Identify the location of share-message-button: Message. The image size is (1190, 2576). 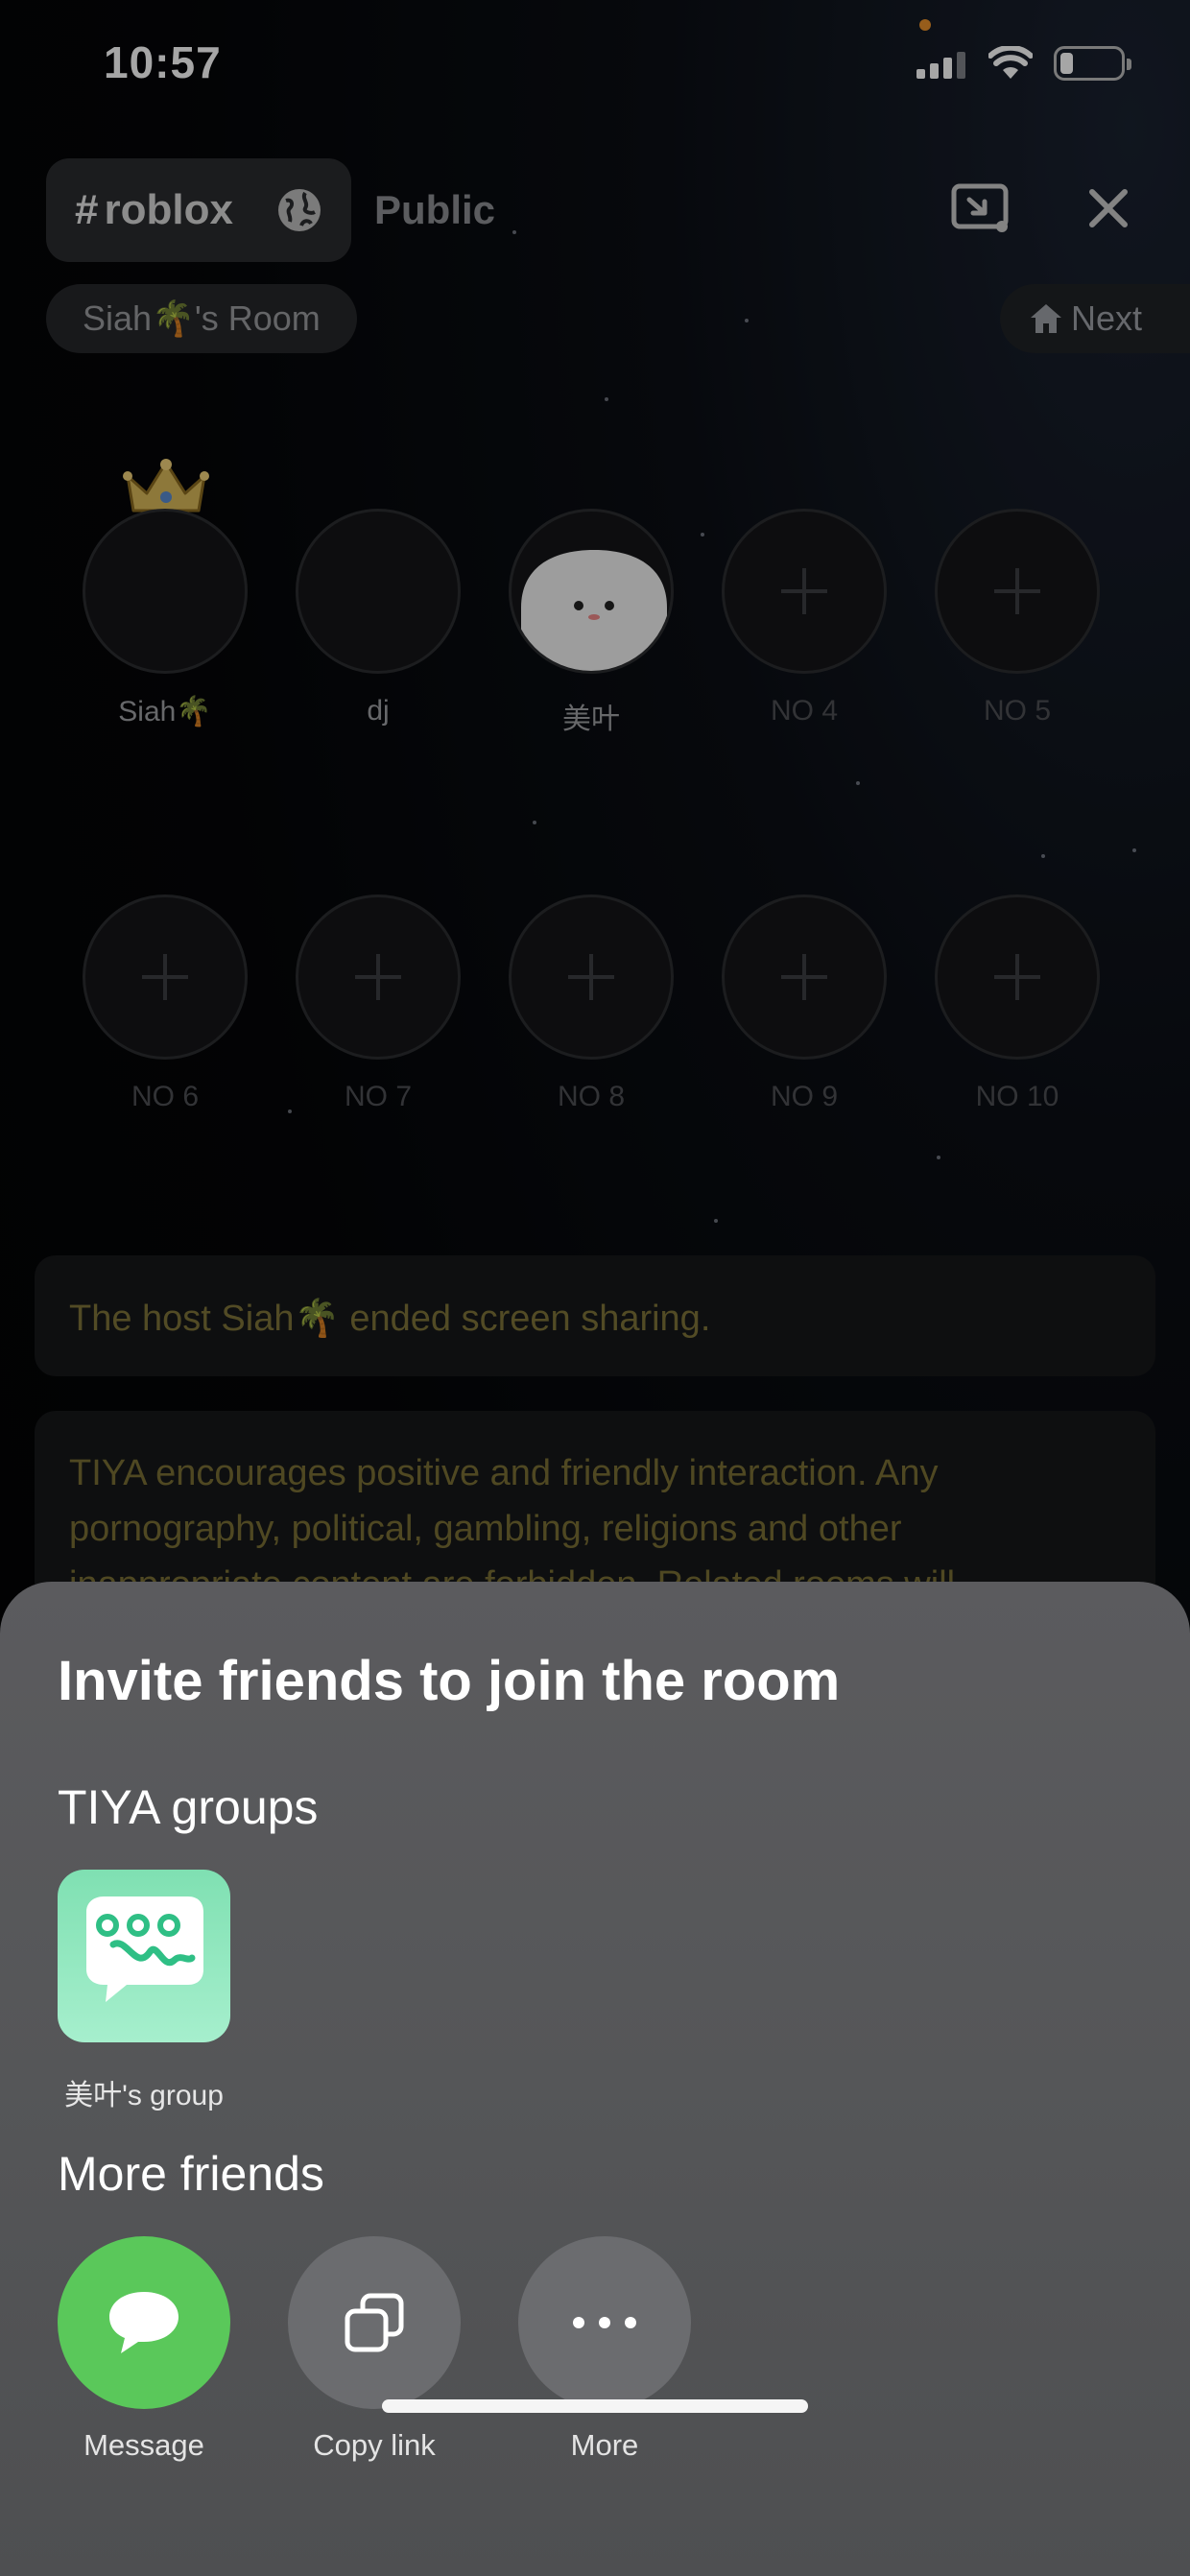
(144, 2349).